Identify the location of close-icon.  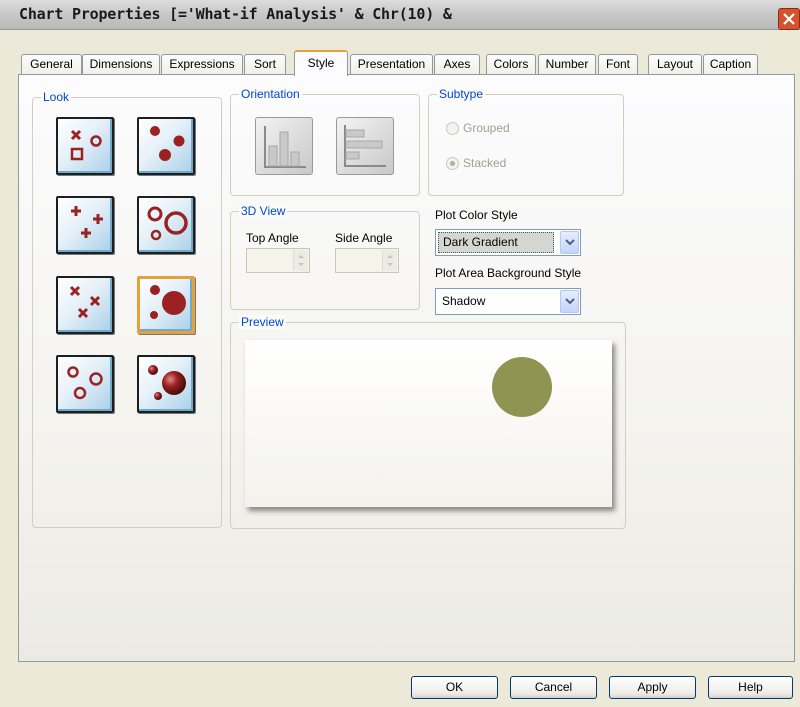
(789, 19).